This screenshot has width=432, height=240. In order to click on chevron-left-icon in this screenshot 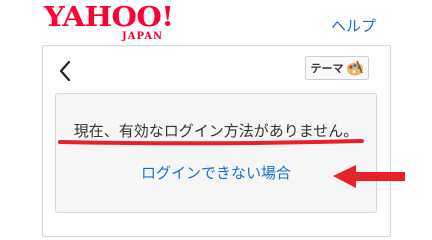, I will do `click(65, 71)`.